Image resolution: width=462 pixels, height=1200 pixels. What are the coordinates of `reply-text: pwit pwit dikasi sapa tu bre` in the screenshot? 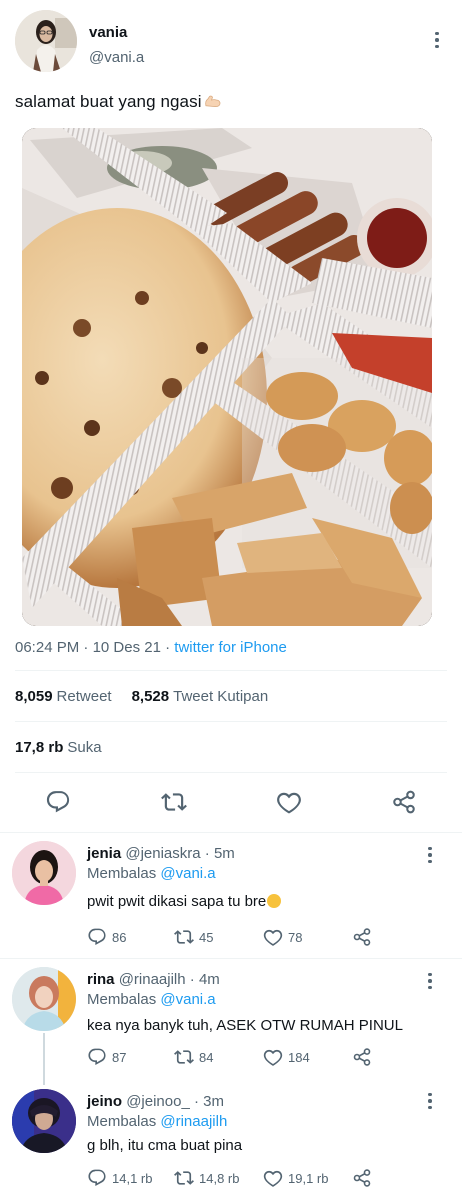 It's located at (184, 901).